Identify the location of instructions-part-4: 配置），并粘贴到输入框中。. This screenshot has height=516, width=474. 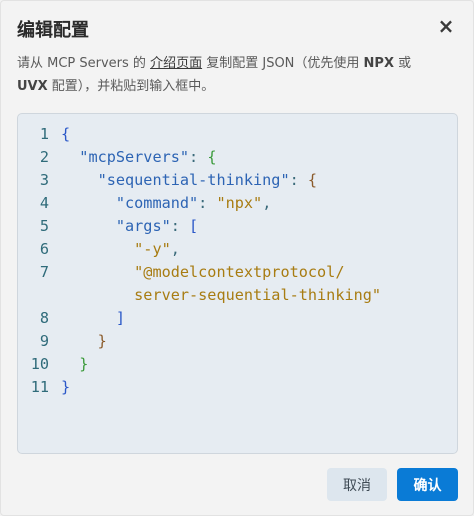
(131, 86).